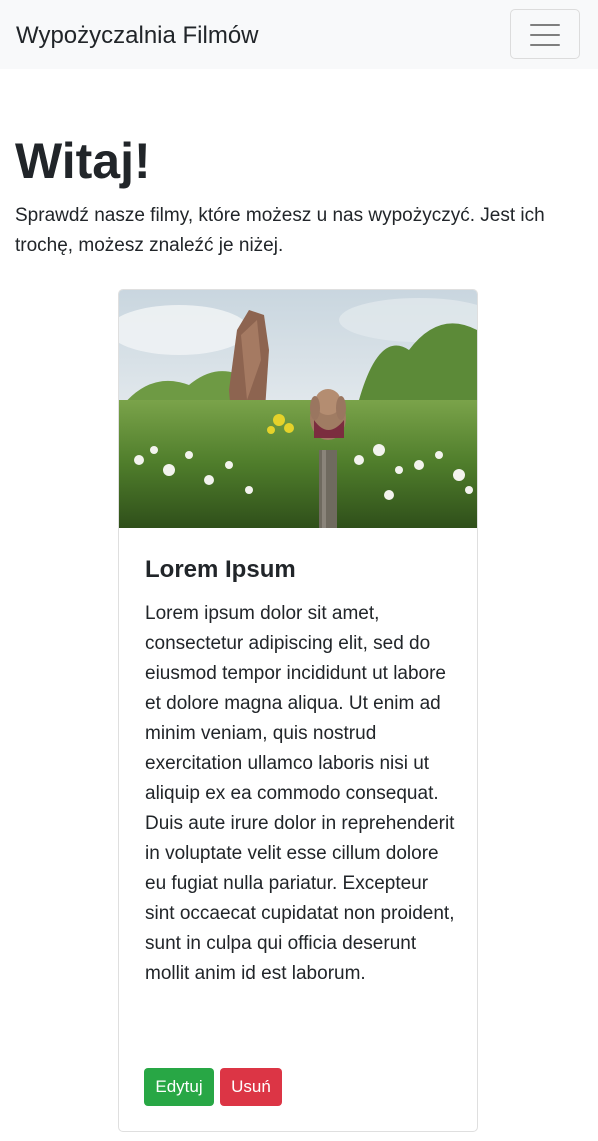  What do you see at coordinates (298, 409) in the screenshot?
I see `movie-image` at bounding box center [298, 409].